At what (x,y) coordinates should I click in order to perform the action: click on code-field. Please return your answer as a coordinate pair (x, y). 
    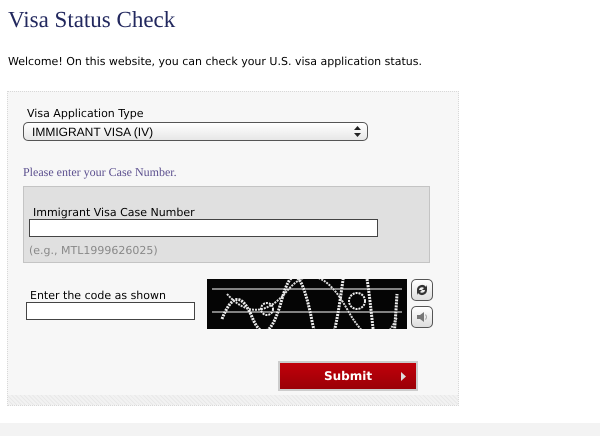
    Looking at the image, I should click on (110, 311).